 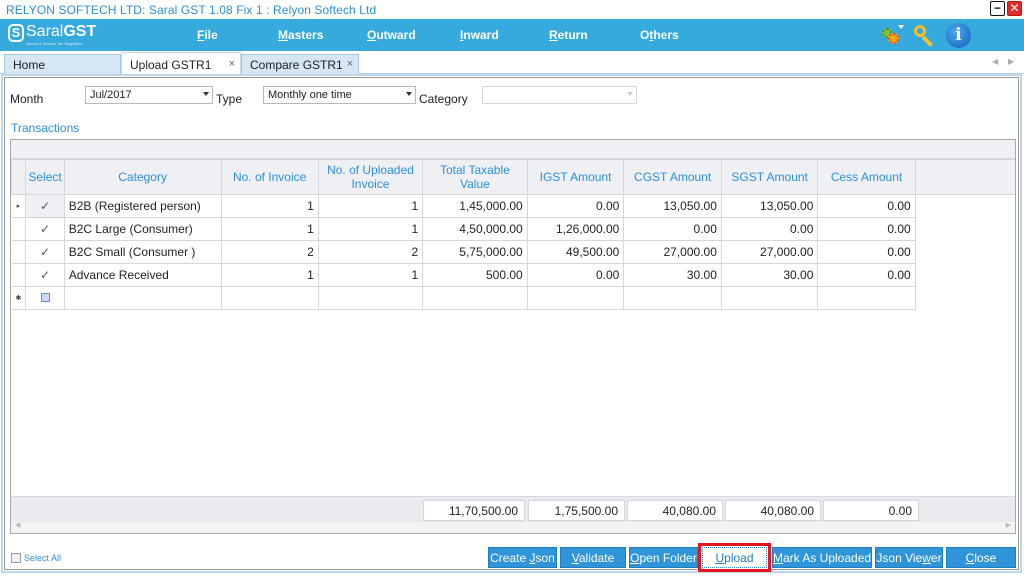 What do you see at coordinates (822, 557) in the screenshot?
I see `mark-as-uploaded-button: Mark As Uploaded` at bounding box center [822, 557].